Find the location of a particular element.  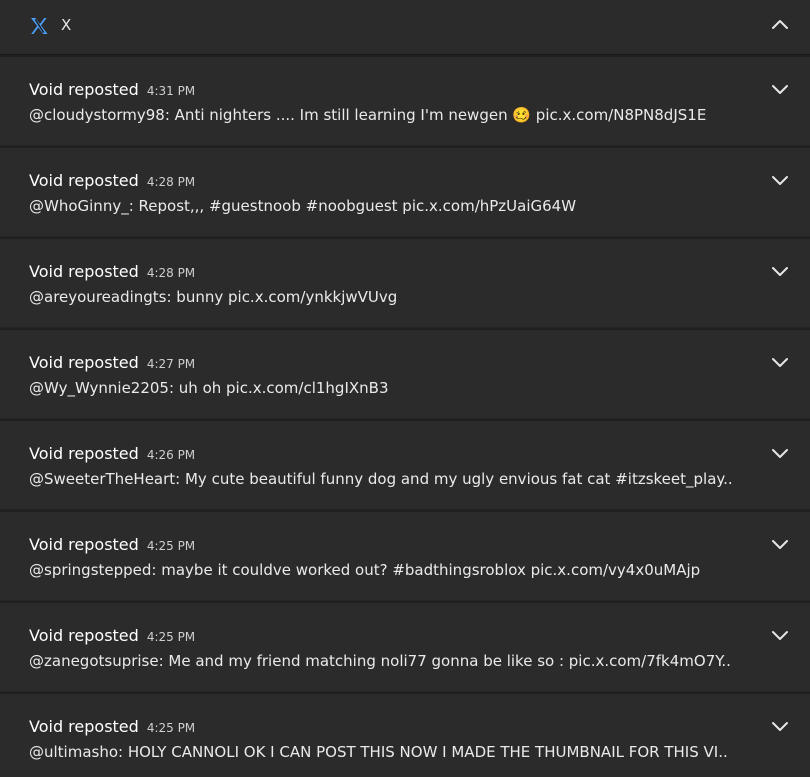

app-group-header: X is located at coordinates (405, 27).